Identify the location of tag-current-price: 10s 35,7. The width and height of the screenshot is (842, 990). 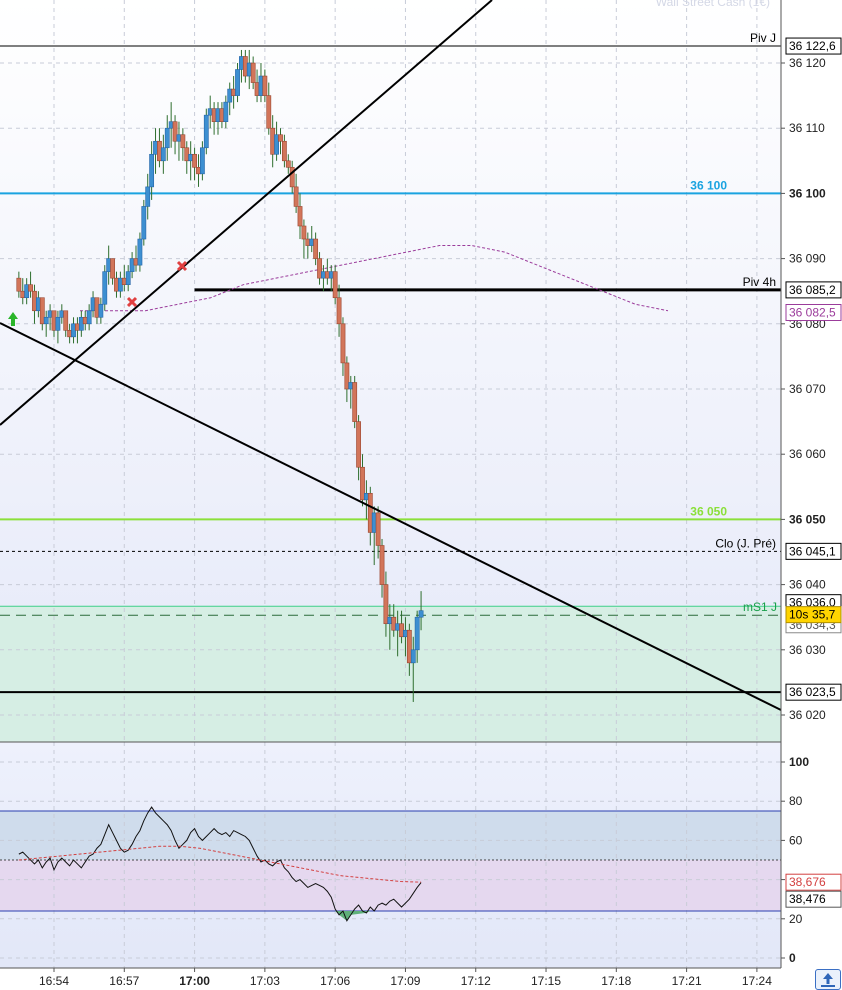
(813, 615).